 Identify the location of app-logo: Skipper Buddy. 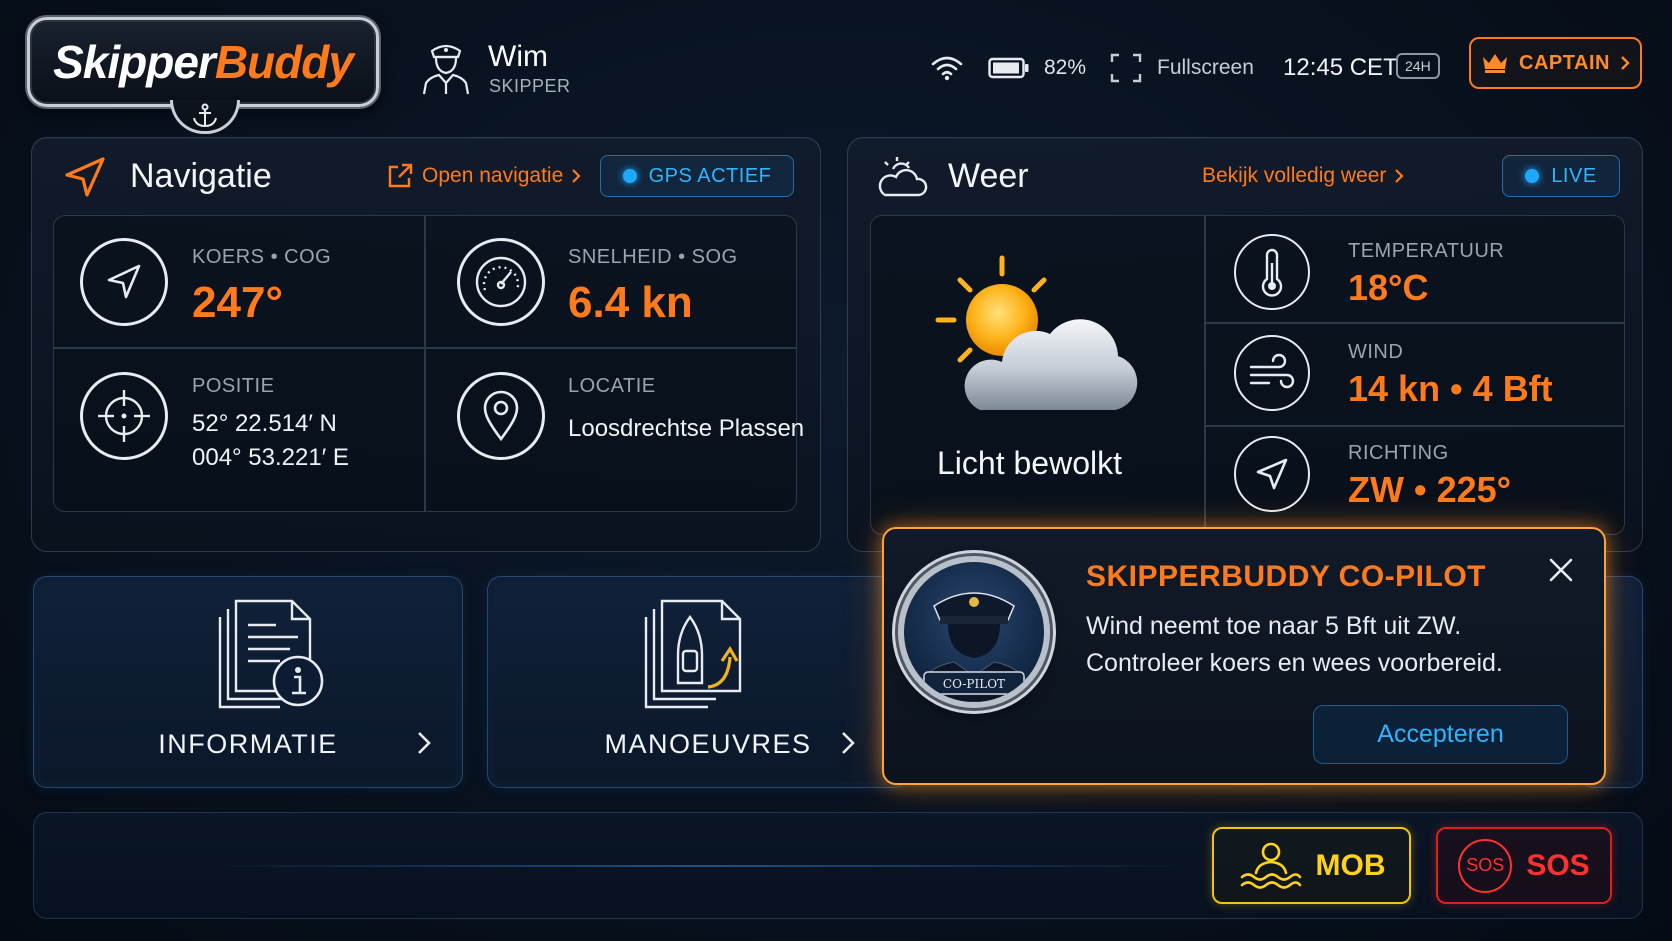
(203, 62).